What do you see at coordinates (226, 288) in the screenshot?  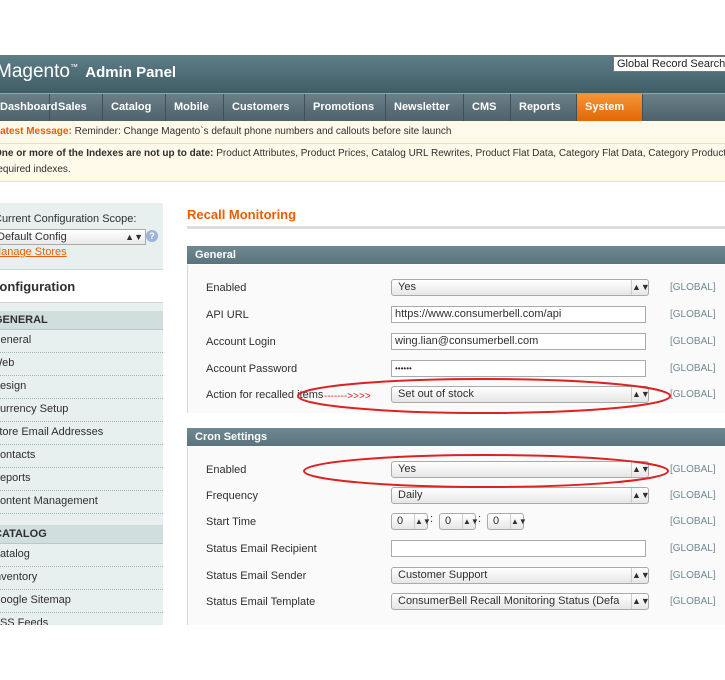 I see `general-enabled-label: Enabled` at bounding box center [226, 288].